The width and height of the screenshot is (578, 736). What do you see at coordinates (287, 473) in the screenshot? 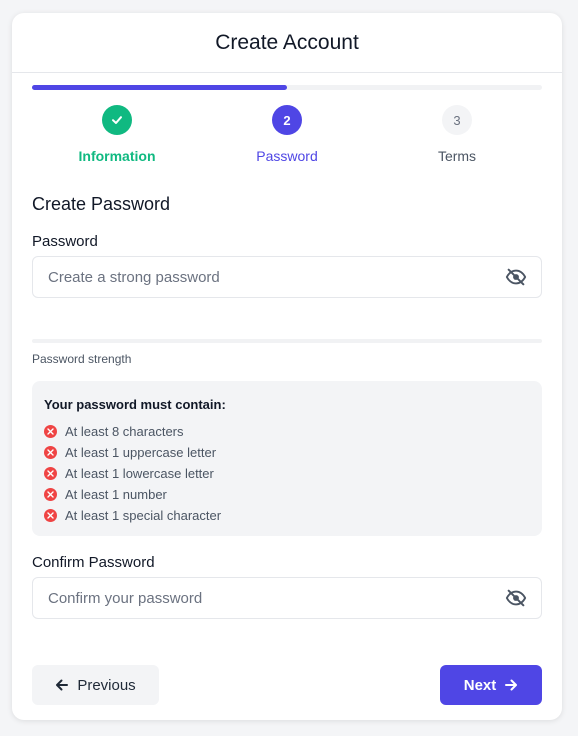
I see `requirement-item: At least 1 lowercase letter` at bounding box center [287, 473].